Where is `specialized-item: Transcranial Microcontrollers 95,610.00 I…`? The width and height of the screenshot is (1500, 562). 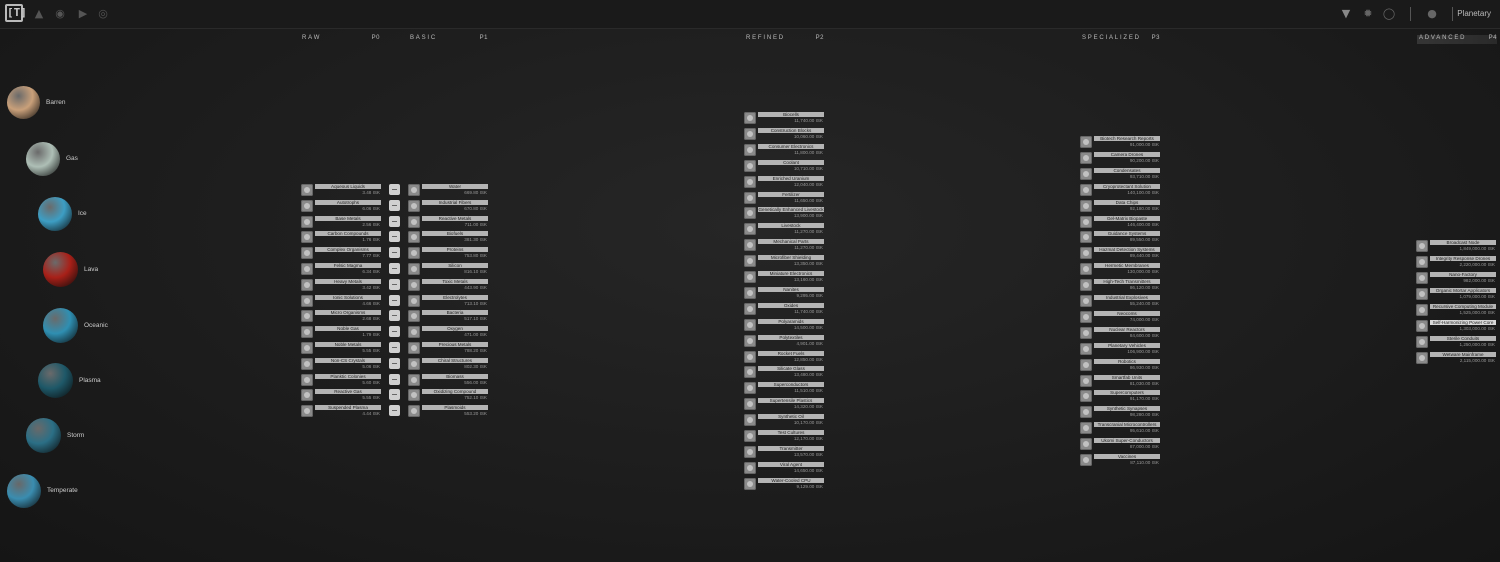 specialized-item: Transcranial Microcontrollers 95,610.00 I… is located at coordinates (1120, 428).